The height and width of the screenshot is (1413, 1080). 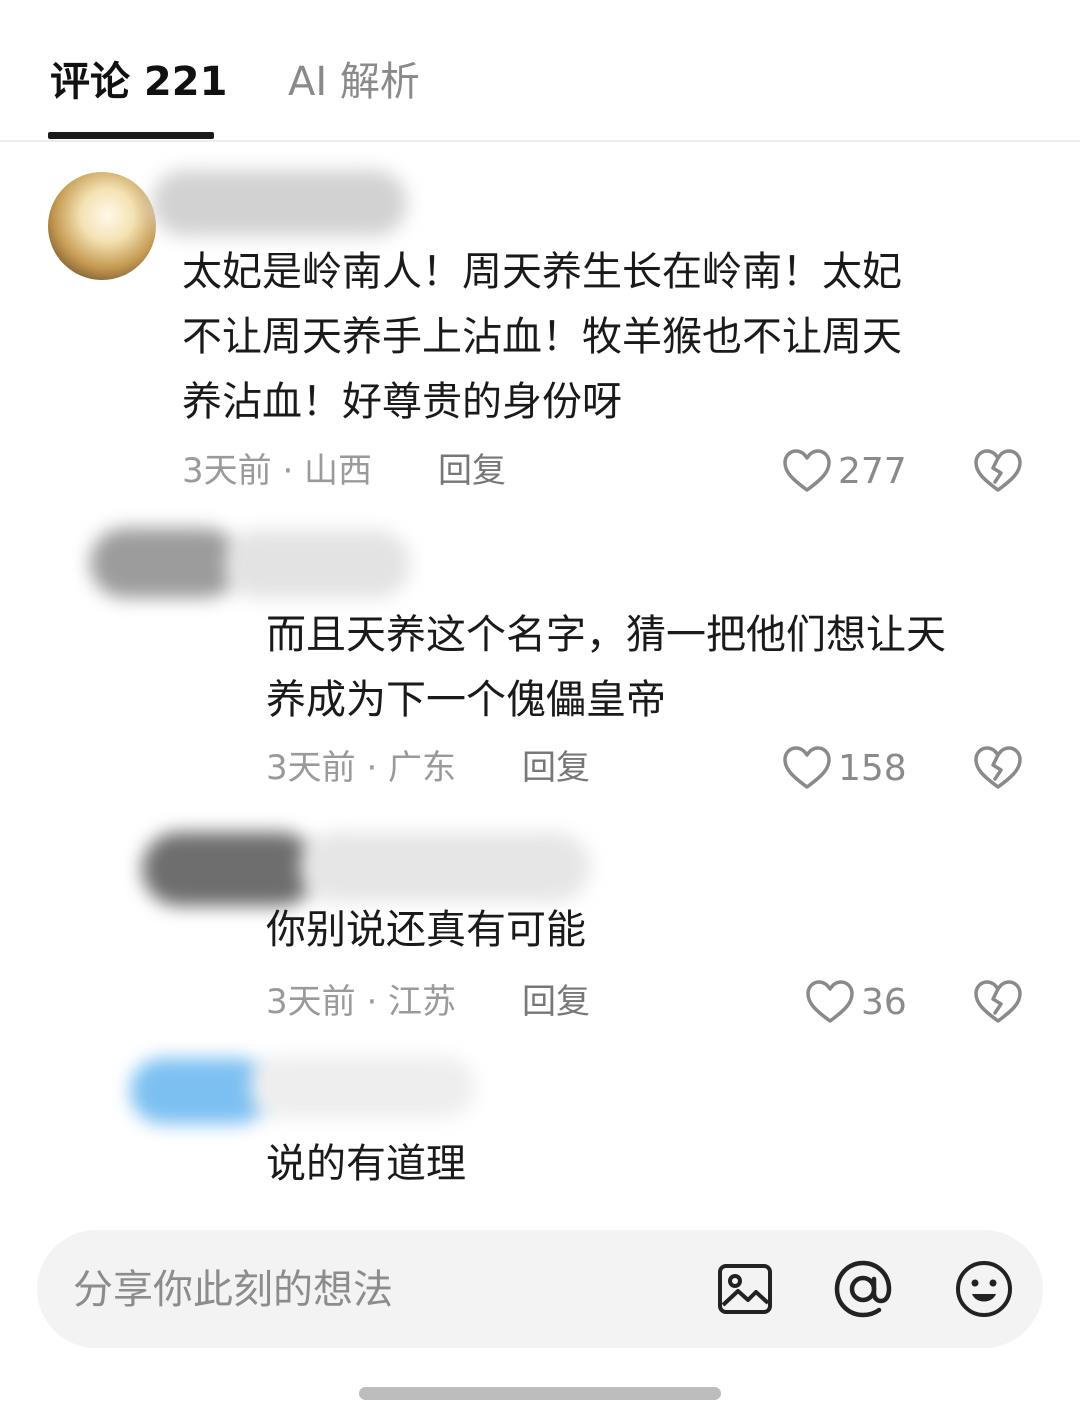 I want to click on image-icon, so click(x=745, y=1289).